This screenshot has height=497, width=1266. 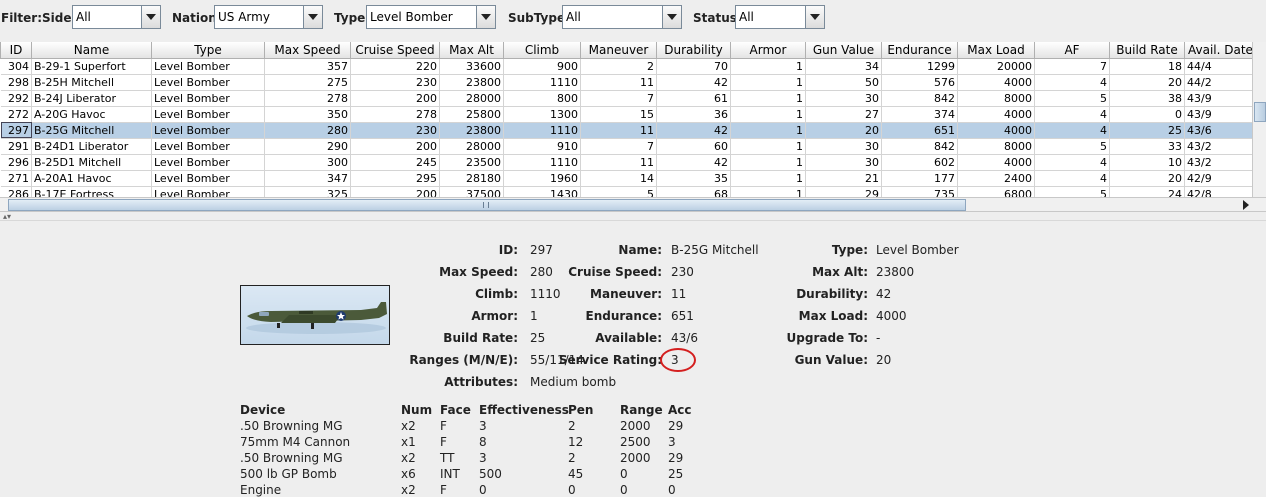 I want to click on table-cell: 38, so click(x=1147, y=98).